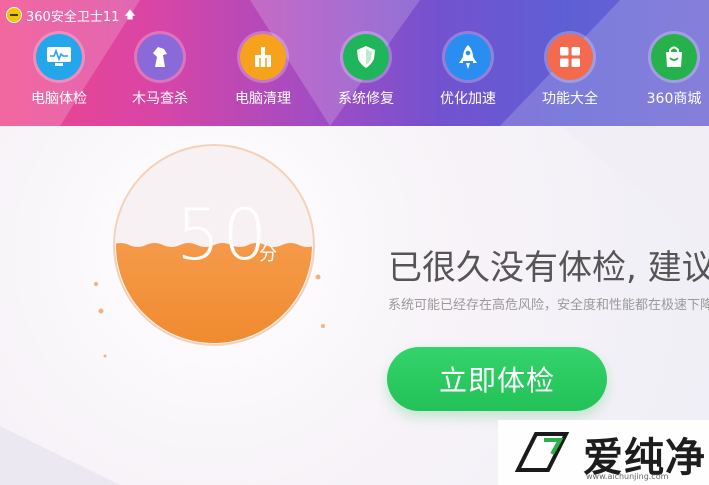  I want to click on nav-label: 360商城, so click(674, 99).